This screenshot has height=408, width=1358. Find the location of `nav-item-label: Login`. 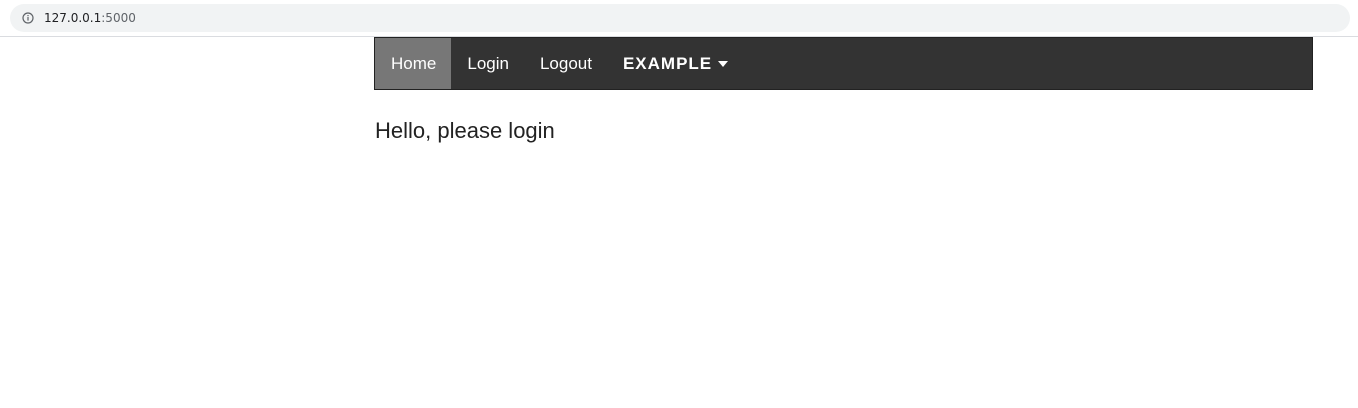

nav-item-label: Login is located at coordinates (488, 63).